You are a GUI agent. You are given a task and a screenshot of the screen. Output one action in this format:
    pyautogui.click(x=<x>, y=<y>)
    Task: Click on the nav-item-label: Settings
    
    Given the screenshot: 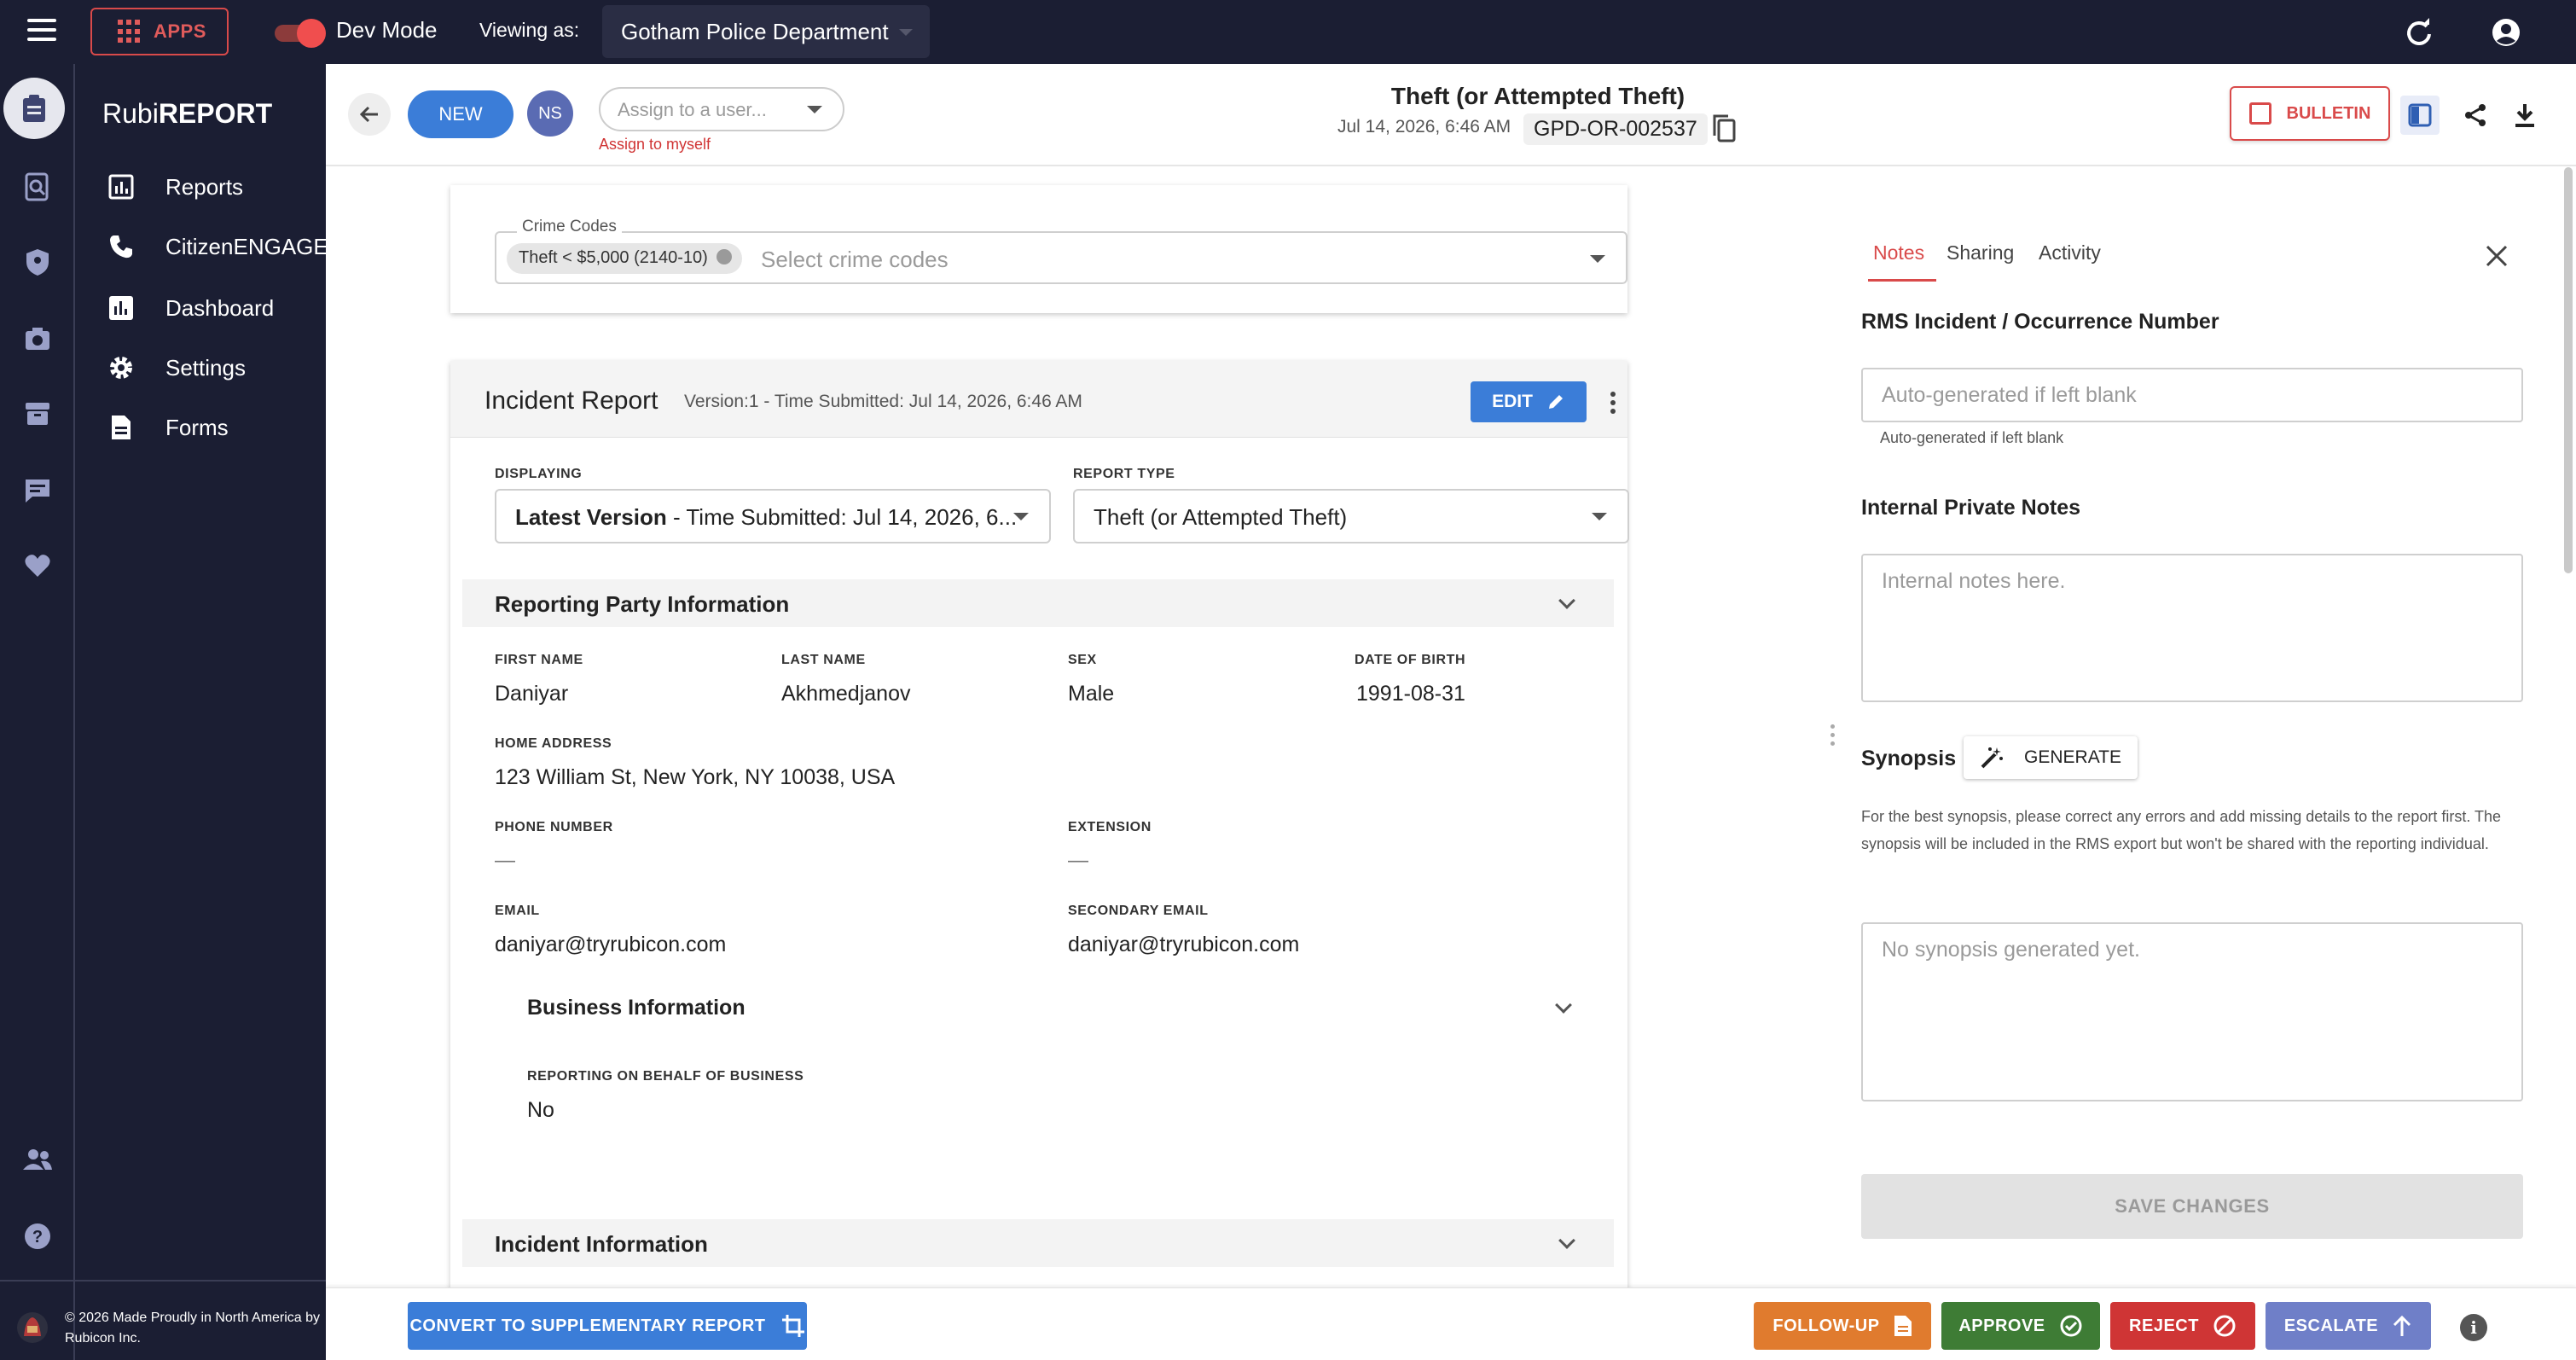 What is the action you would take?
    pyautogui.click(x=205, y=367)
    